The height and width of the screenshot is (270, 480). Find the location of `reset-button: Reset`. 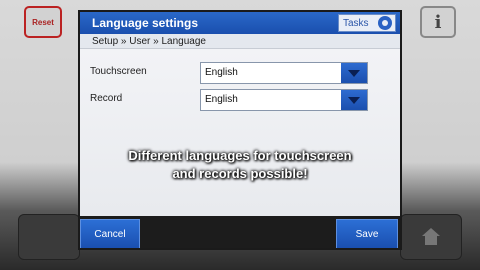

reset-button: Reset is located at coordinates (43, 22).